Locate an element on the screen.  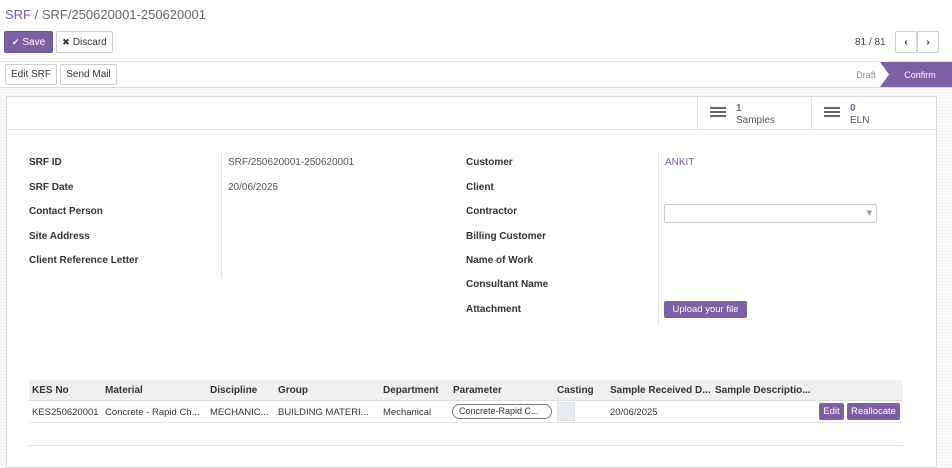
srf-id-value: SRF/250620001-250620001 is located at coordinates (291, 162).